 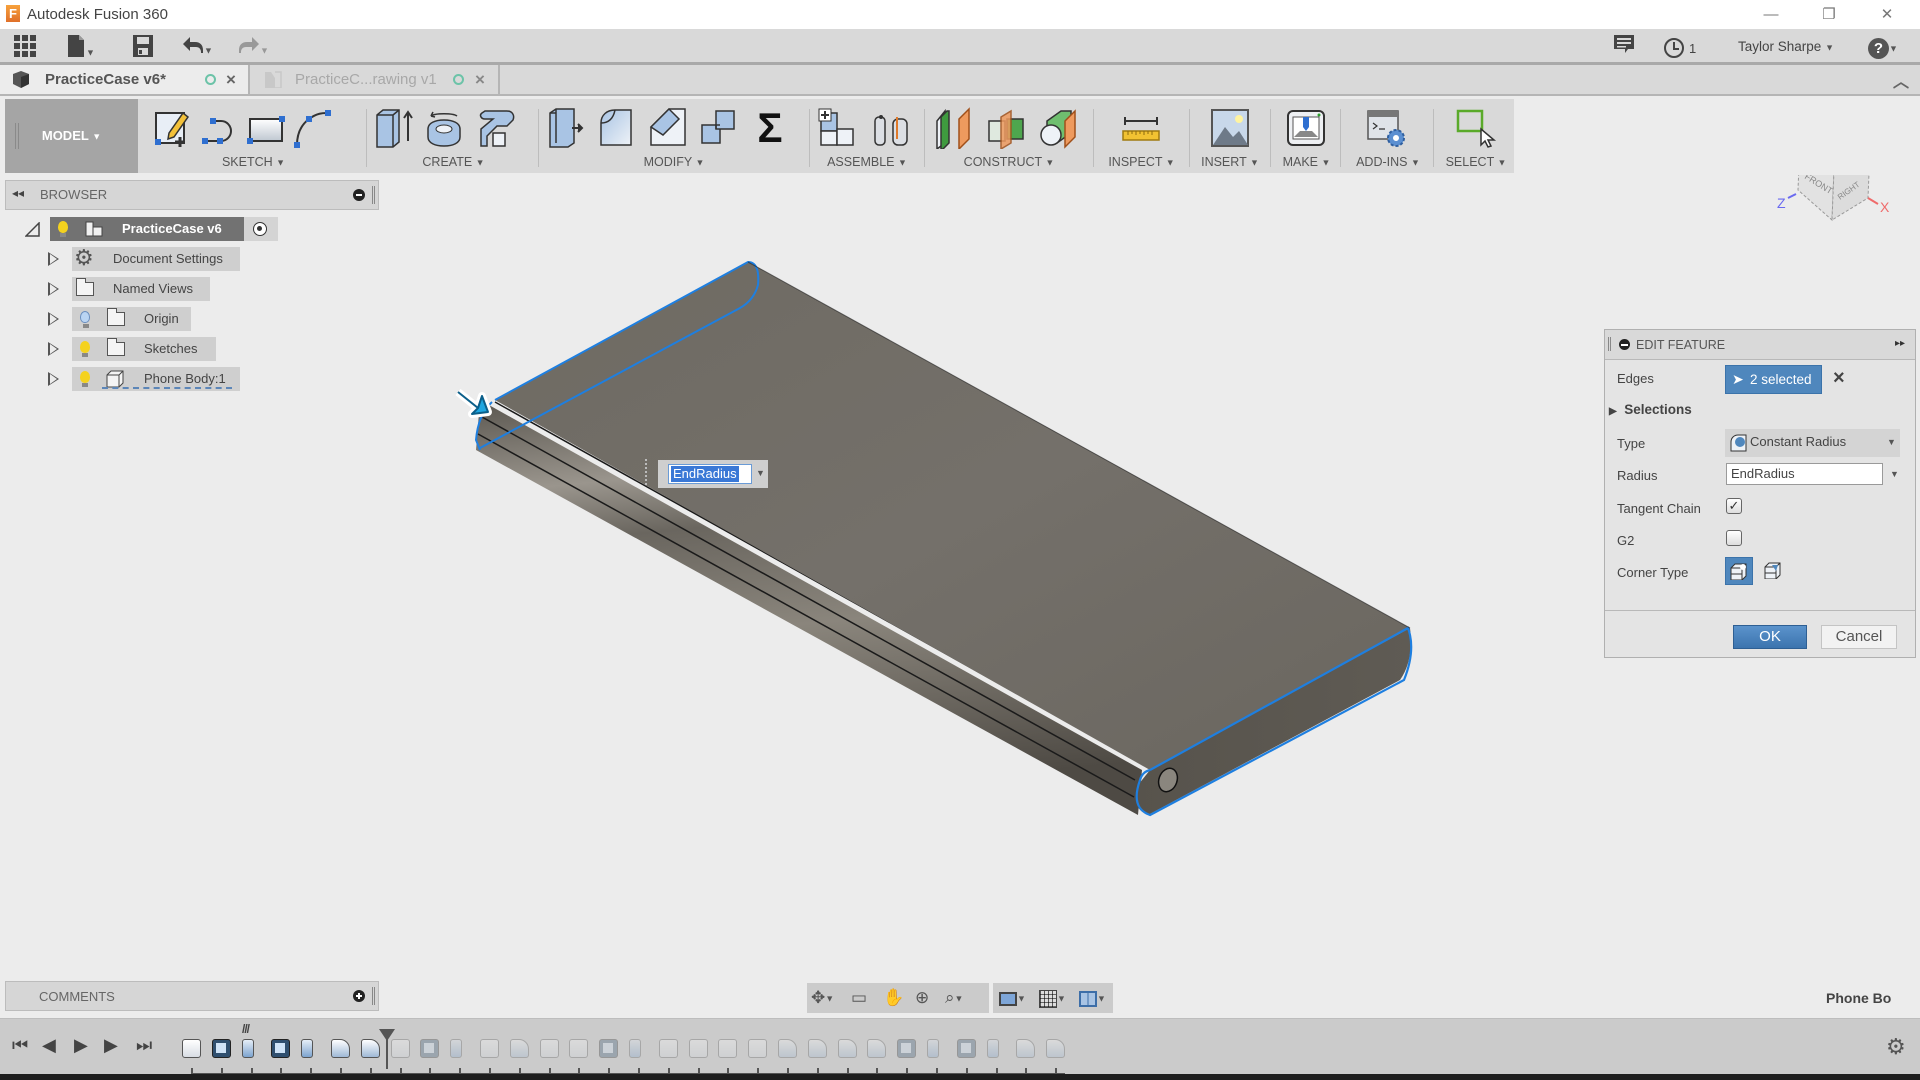 What do you see at coordinates (1812, 443) in the screenshot?
I see `type-dropdown: Constant Radius ▼` at bounding box center [1812, 443].